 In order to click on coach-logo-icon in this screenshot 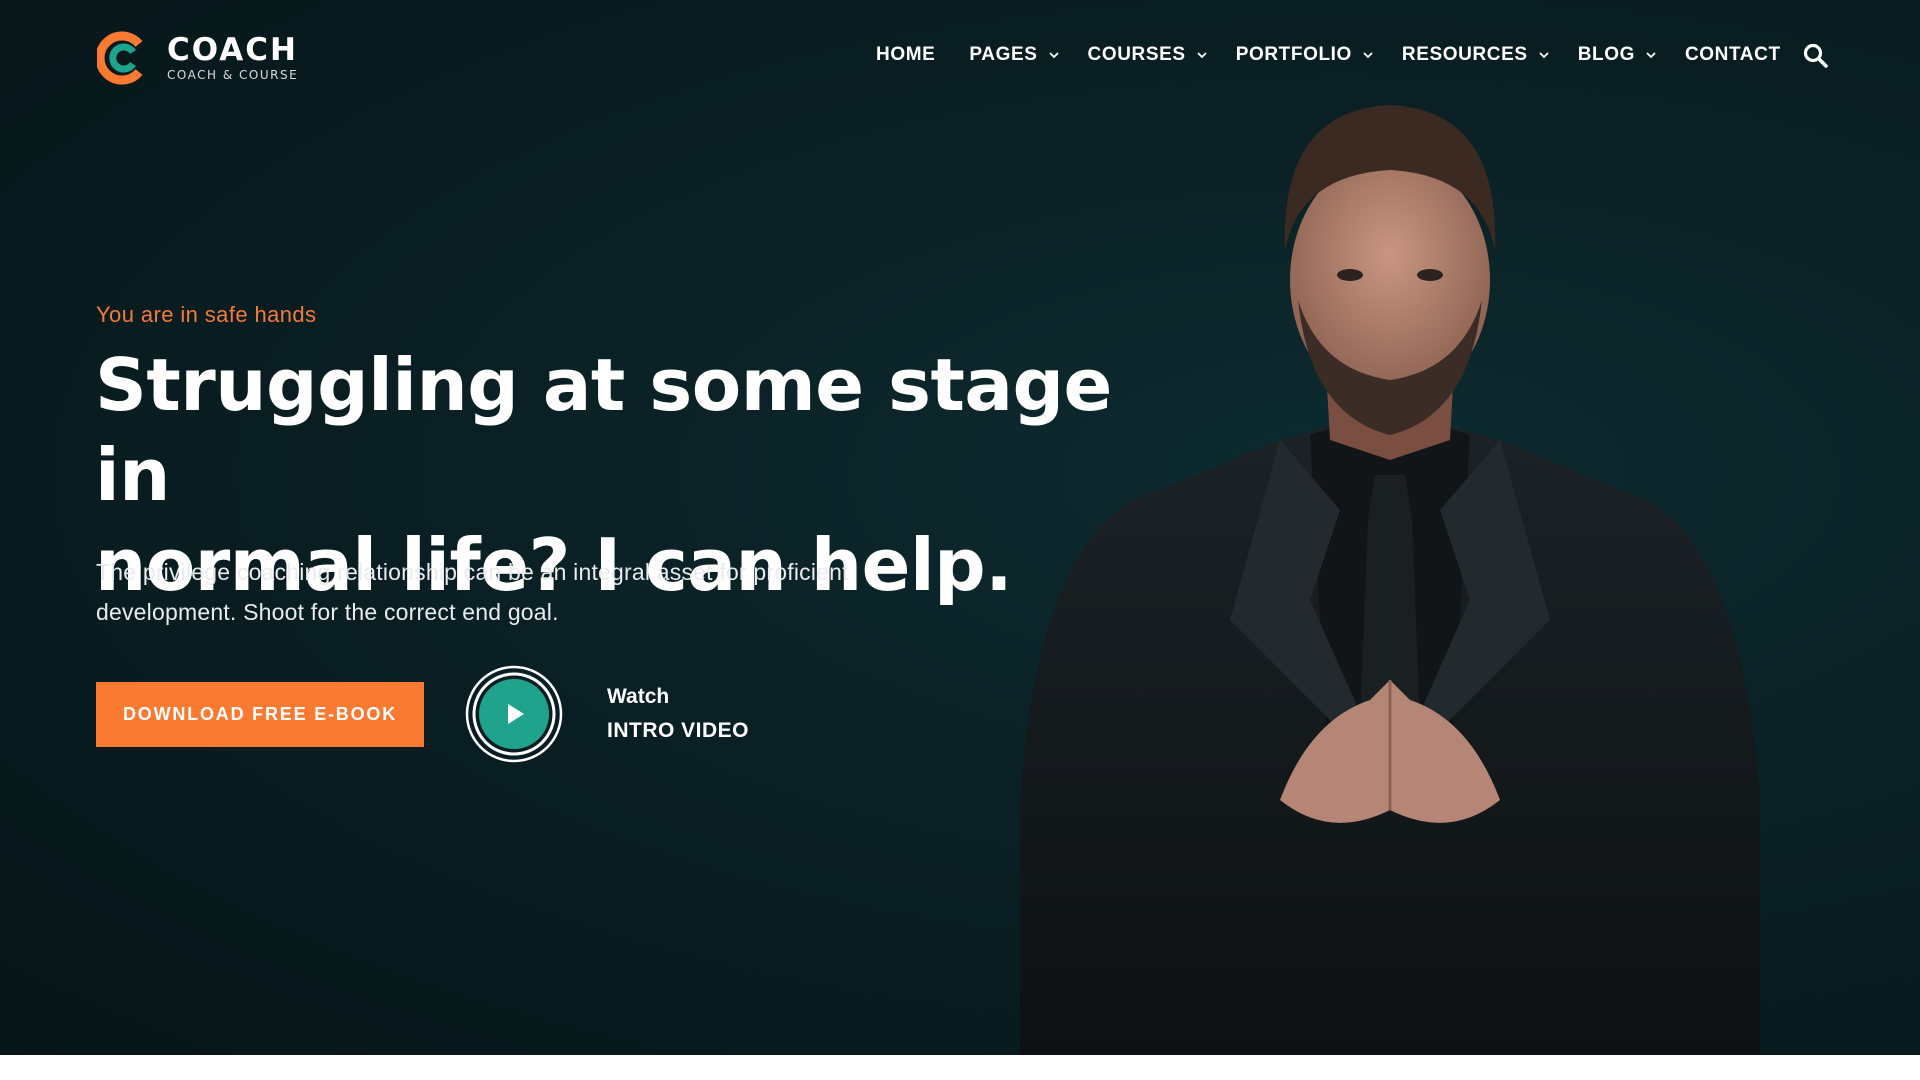, I will do `click(120, 58)`.